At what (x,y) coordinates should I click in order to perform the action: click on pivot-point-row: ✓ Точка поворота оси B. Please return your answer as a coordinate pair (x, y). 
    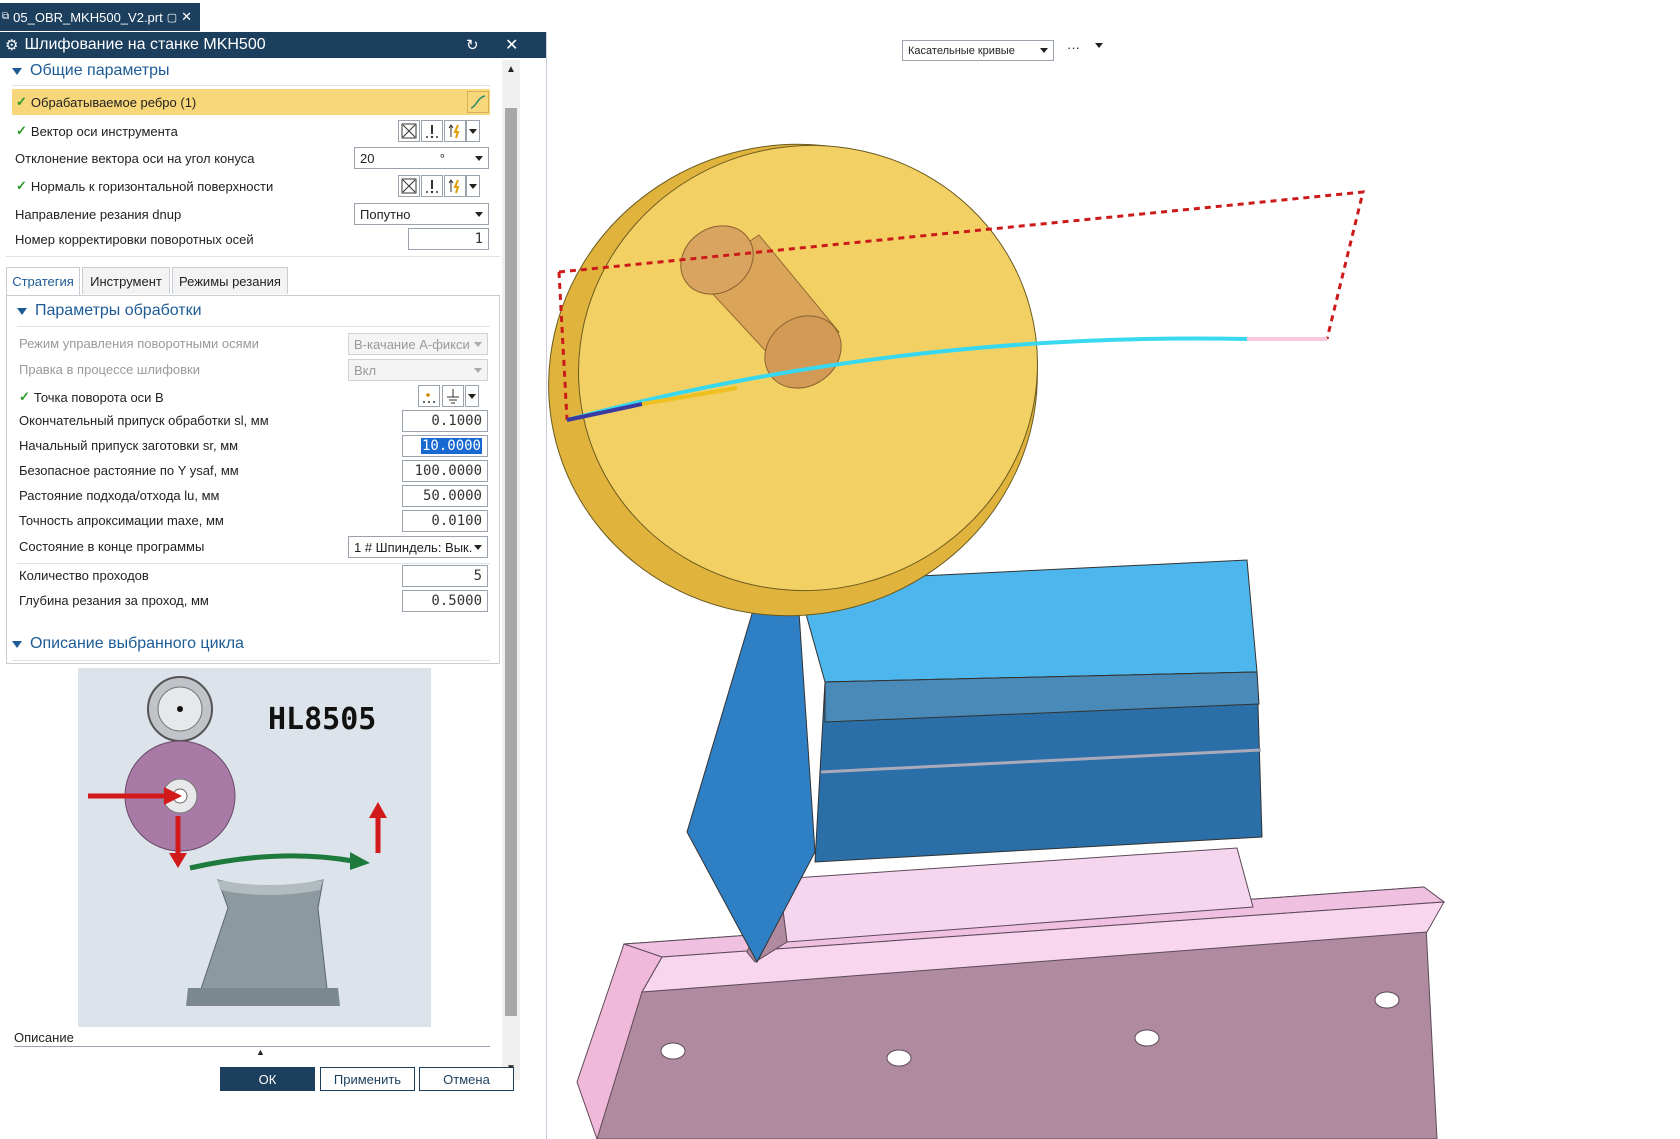
    Looking at the image, I should click on (91, 397).